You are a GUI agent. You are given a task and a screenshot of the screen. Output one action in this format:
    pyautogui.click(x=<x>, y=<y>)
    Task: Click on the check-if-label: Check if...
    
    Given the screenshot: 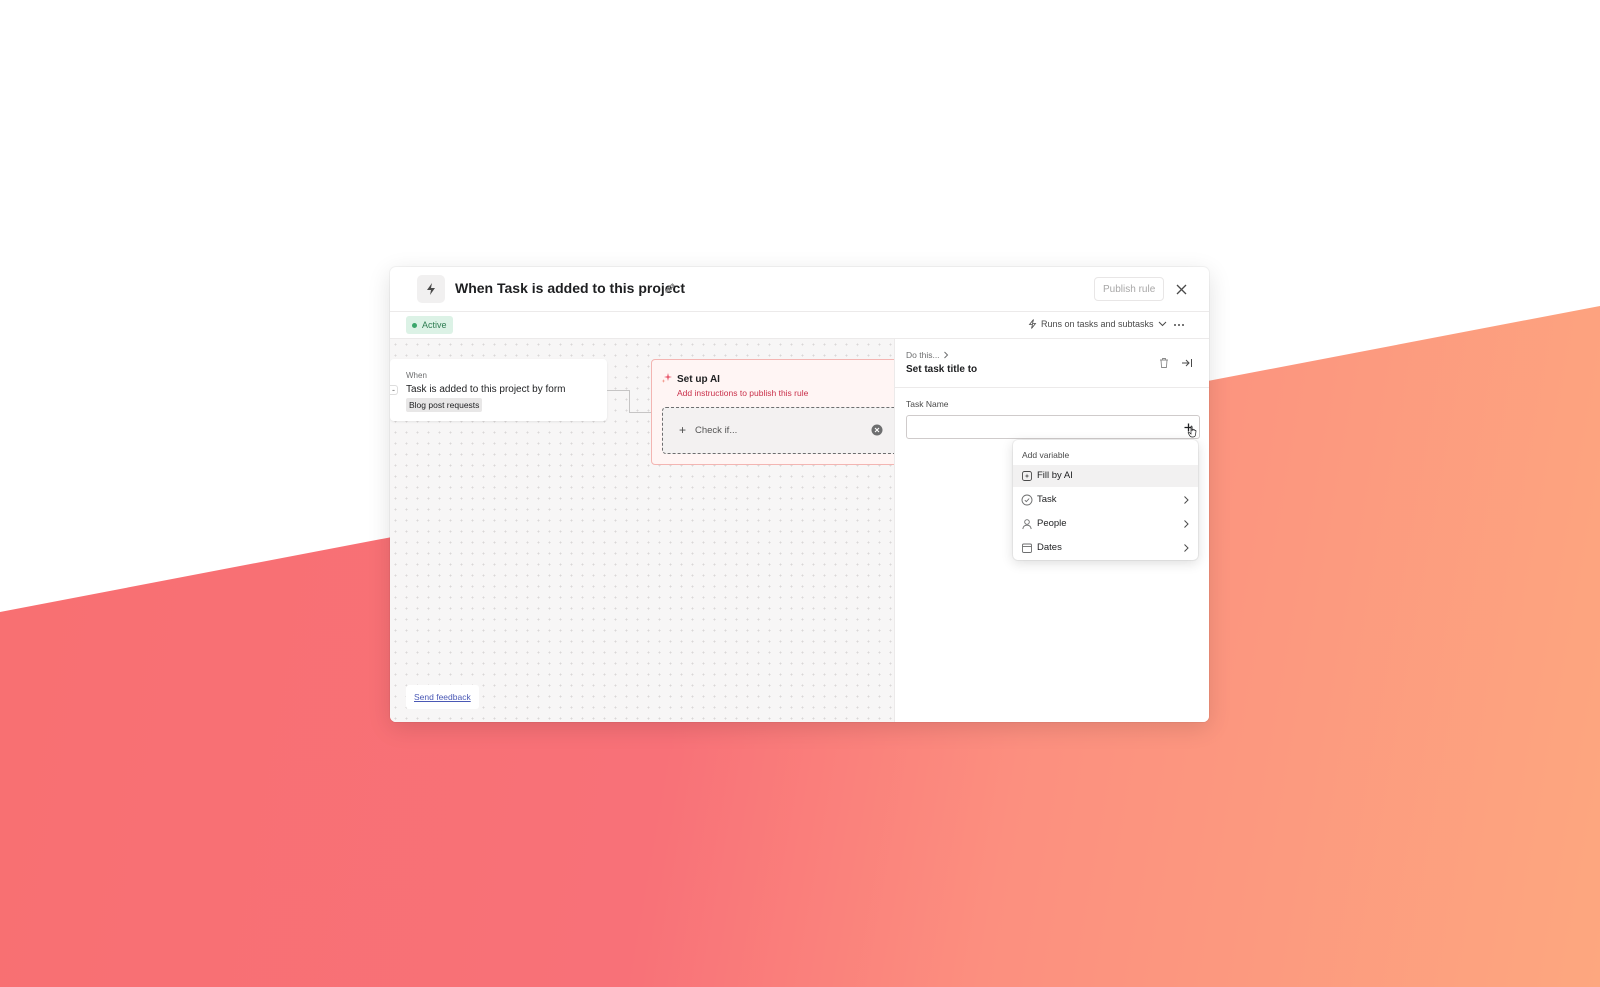 What is the action you would take?
    pyautogui.click(x=716, y=430)
    